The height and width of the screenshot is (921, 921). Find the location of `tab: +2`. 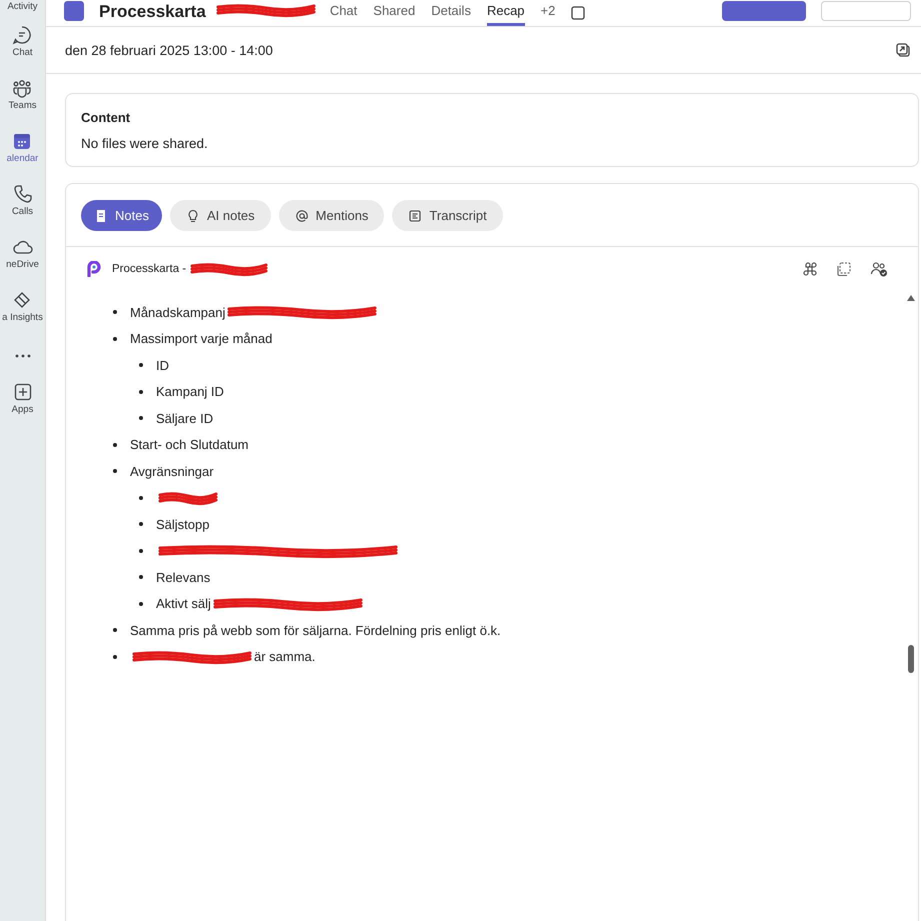

tab: +2 is located at coordinates (548, 14).